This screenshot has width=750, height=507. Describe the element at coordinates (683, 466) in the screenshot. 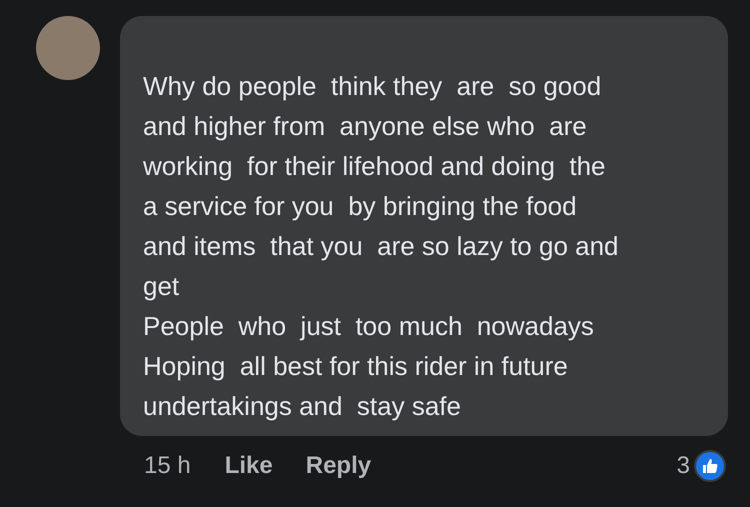

I see `reaction-count: 3` at that location.